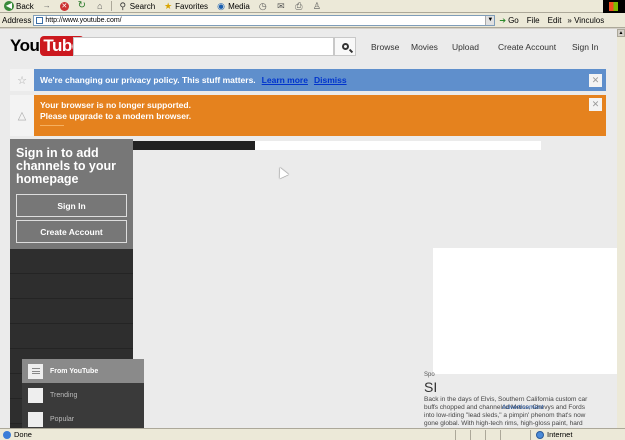 The width and height of the screenshot is (625, 440). What do you see at coordinates (282, 172) in the screenshot?
I see `mouse-cursor-icon` at bounding box center [282, 172].